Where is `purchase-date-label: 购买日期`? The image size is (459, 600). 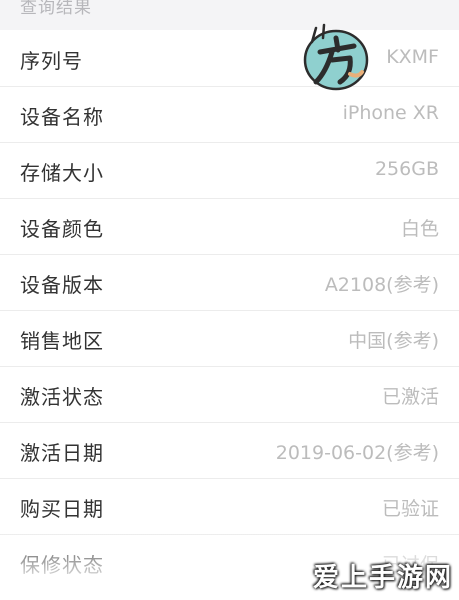 purchase-date-label: 购买日期 is located at coordinates (62, 509).